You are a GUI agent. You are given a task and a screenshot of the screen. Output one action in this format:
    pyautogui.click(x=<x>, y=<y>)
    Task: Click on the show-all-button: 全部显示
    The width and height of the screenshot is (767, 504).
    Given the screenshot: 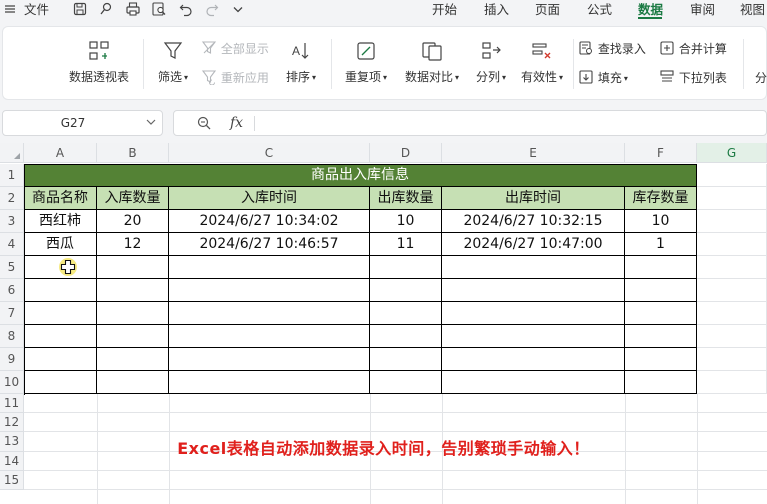 What is the action you would take?
    pyautogui.click(x=235, y=48)
    